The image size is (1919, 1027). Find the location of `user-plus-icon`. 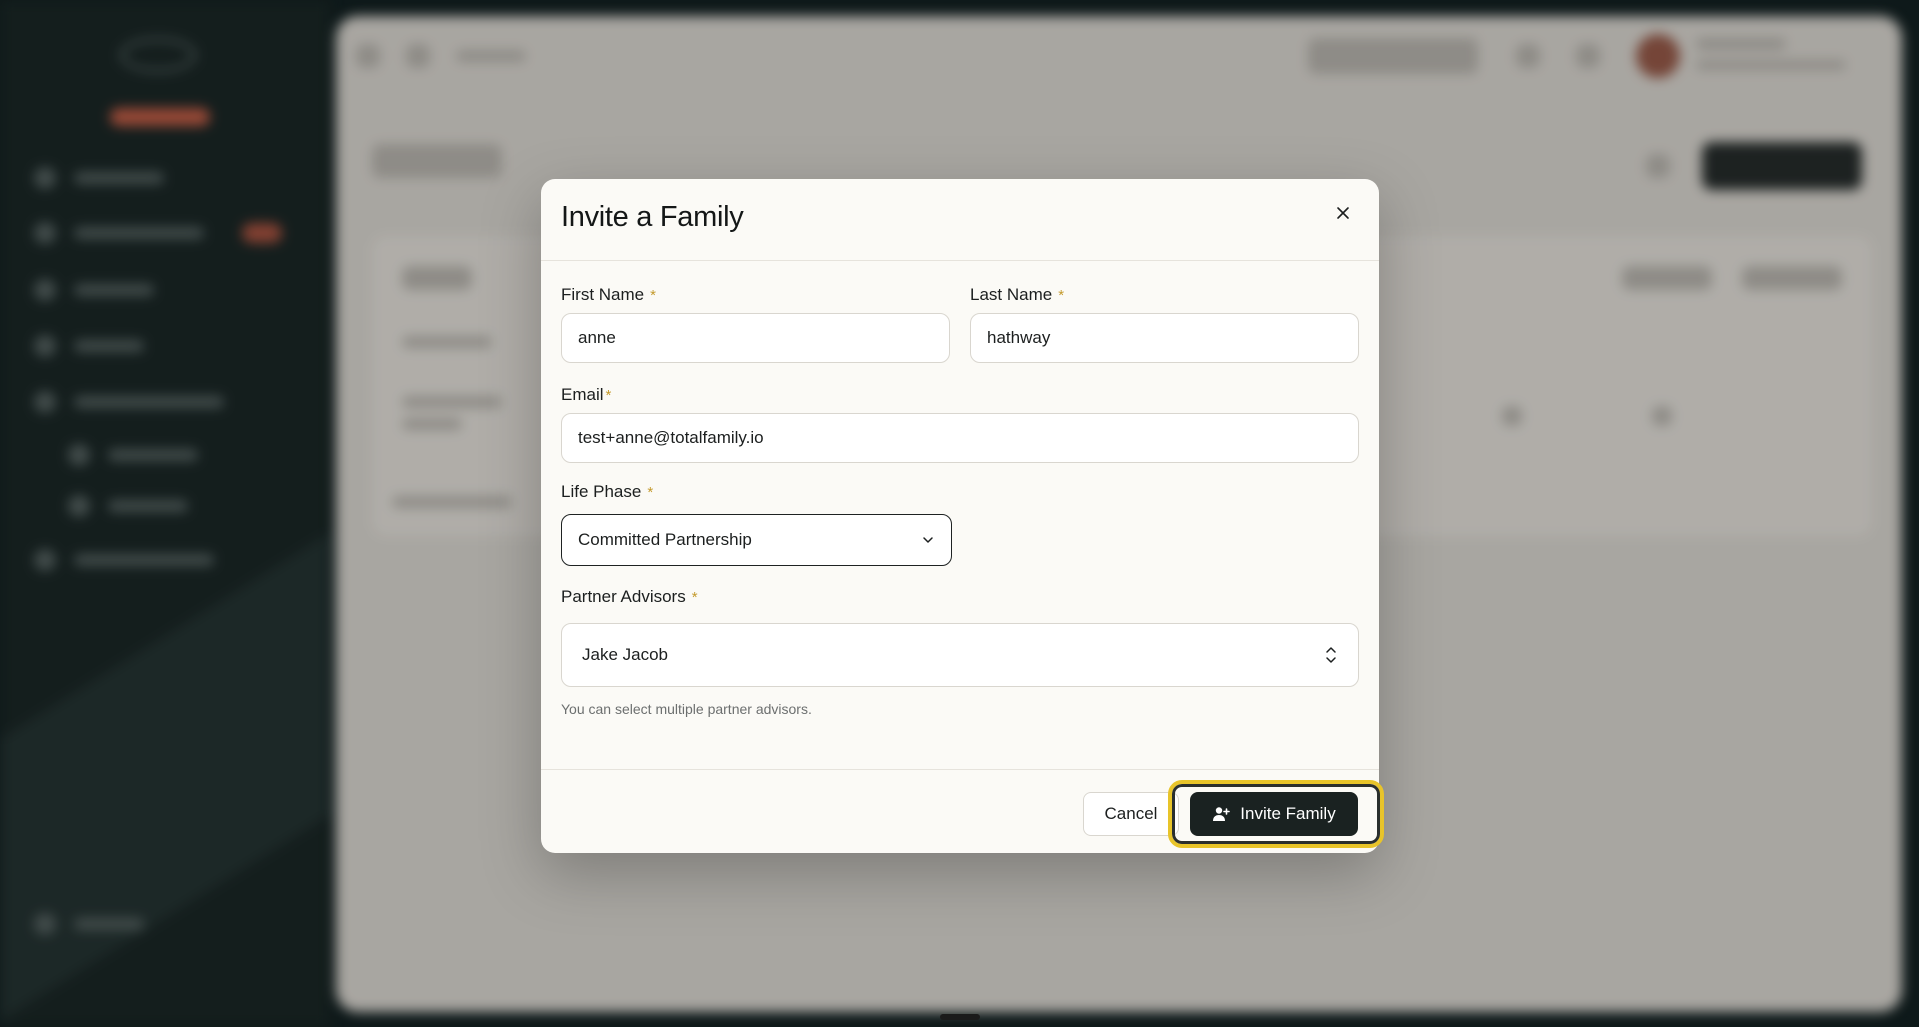

user-plus-icon is located at coordinates (1222, 814).